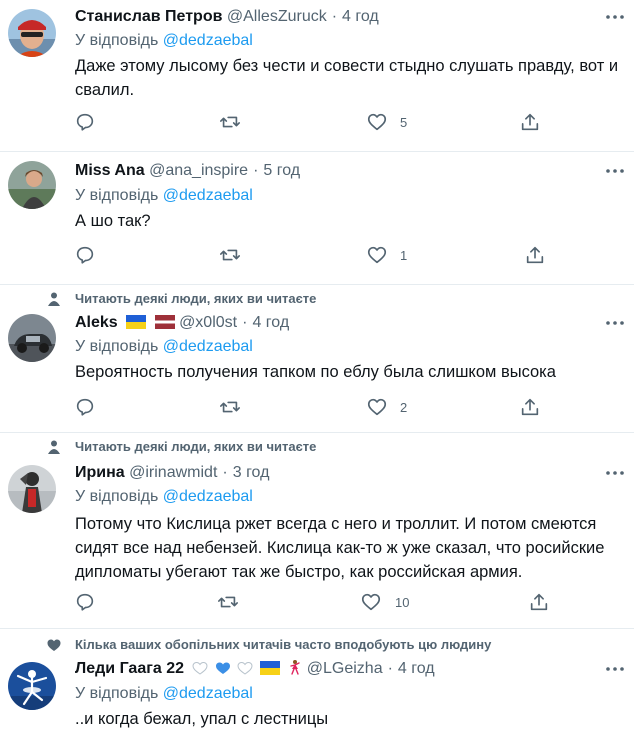  Describe the element at coordinates (129, 668) in the screenshot. I see `author-name: Леди Гаага 22` at that location.